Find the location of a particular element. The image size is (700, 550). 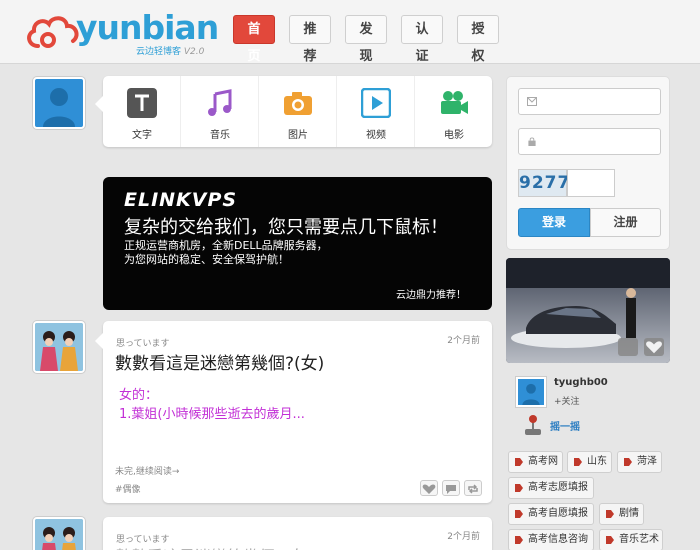

nav-certify: 认证 is located at coordinates (422, 39).